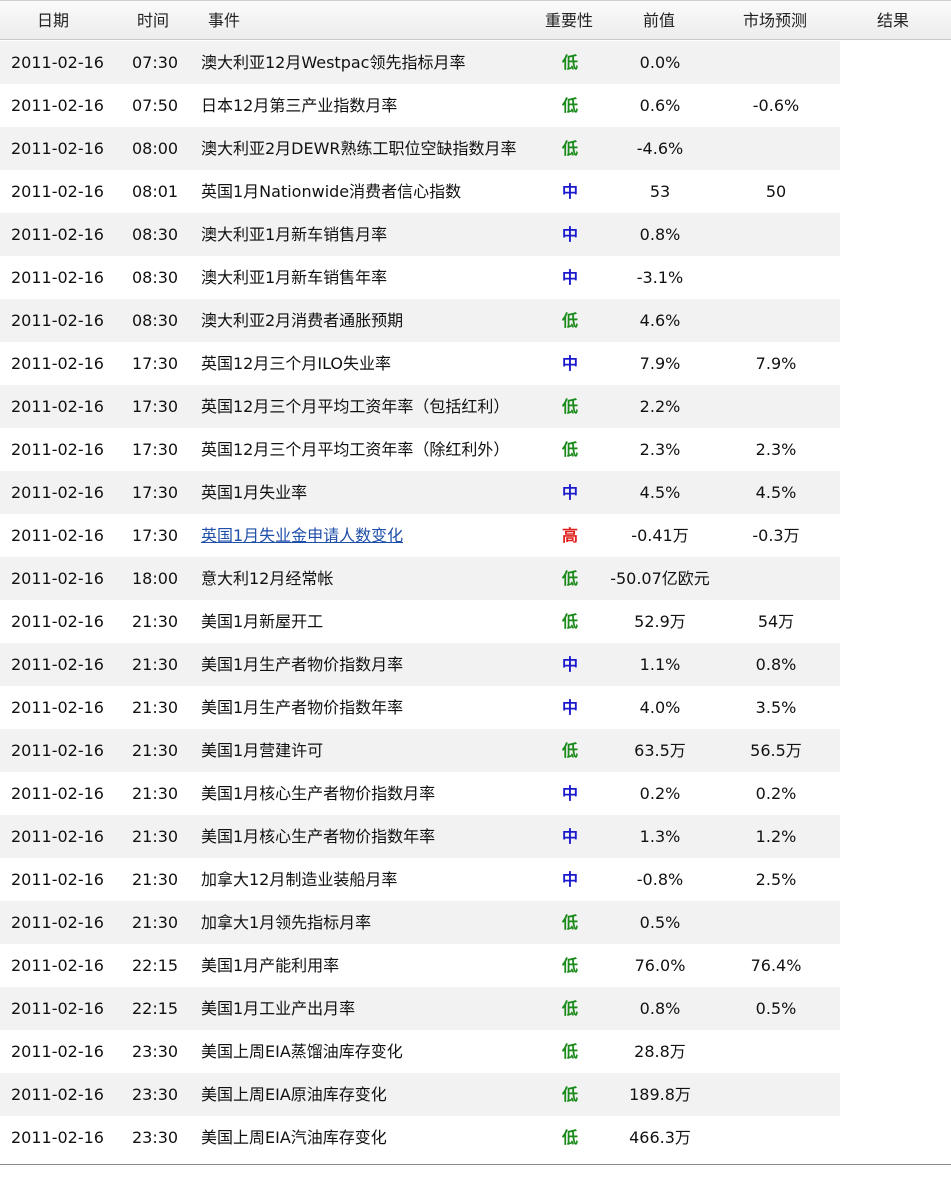 This screenshot has width=951, height=1180. Describe the element at coordinates (155, 234) in the screenshot. I see `row-time: 08:30` at that location.